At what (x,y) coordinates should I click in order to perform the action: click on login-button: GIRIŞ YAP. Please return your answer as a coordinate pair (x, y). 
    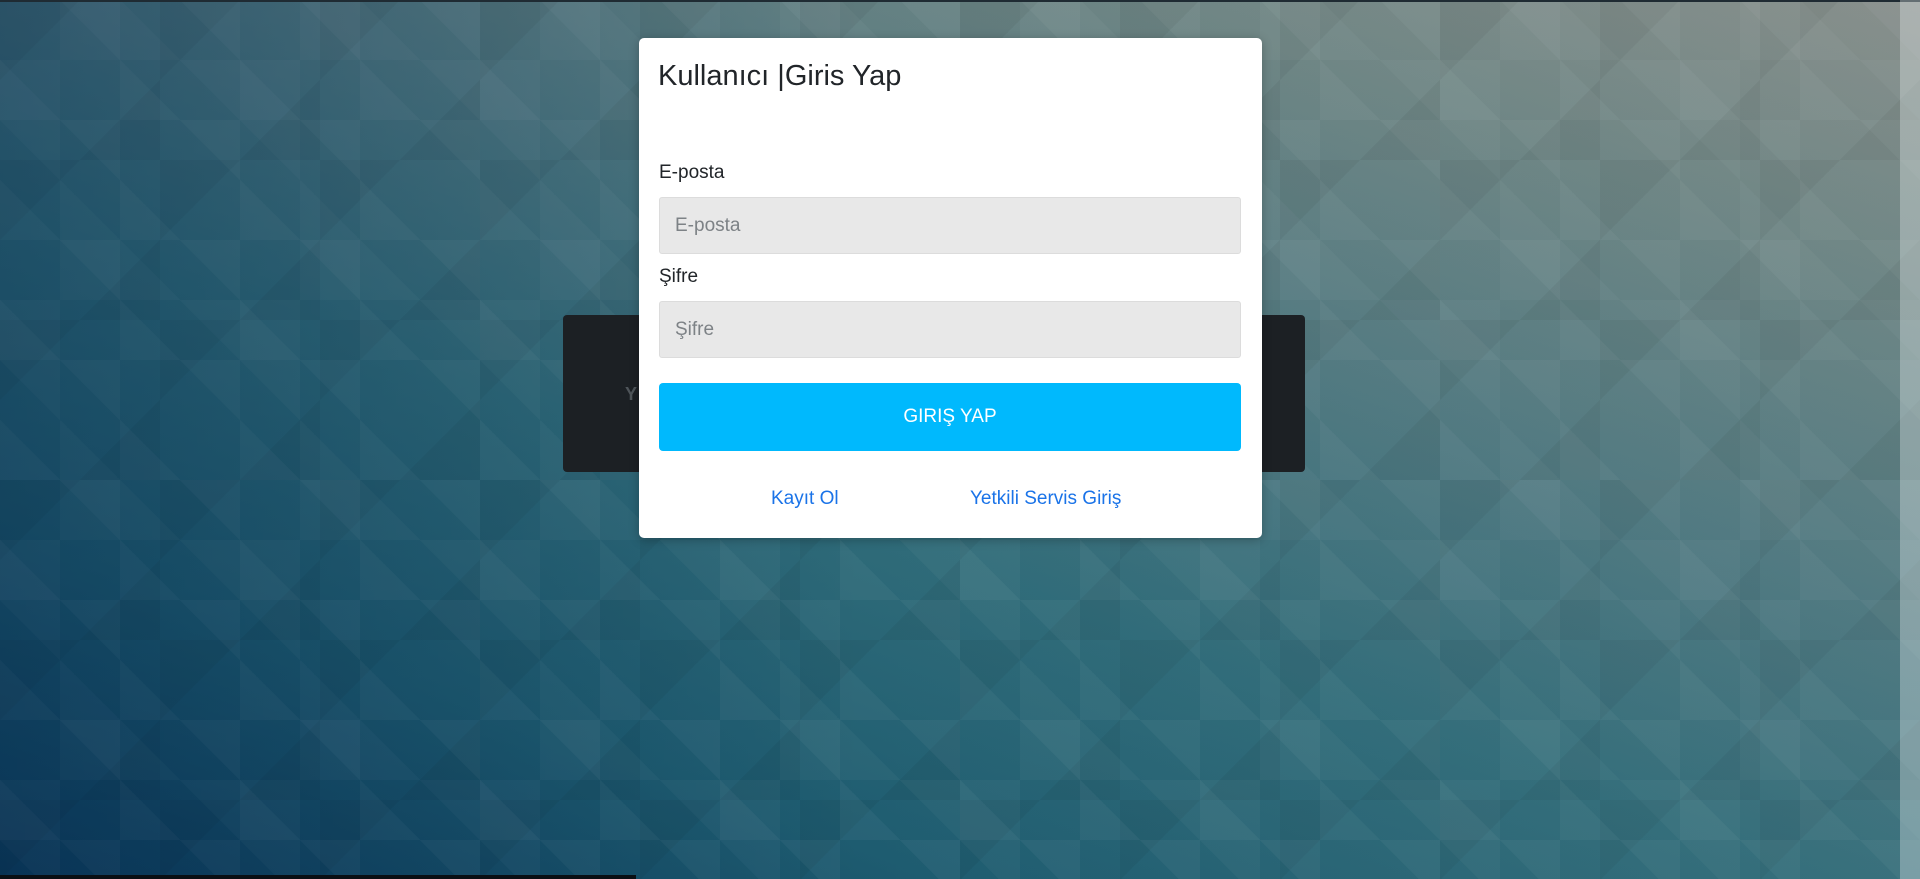
    Looking at the image, I should click on (950, 417).